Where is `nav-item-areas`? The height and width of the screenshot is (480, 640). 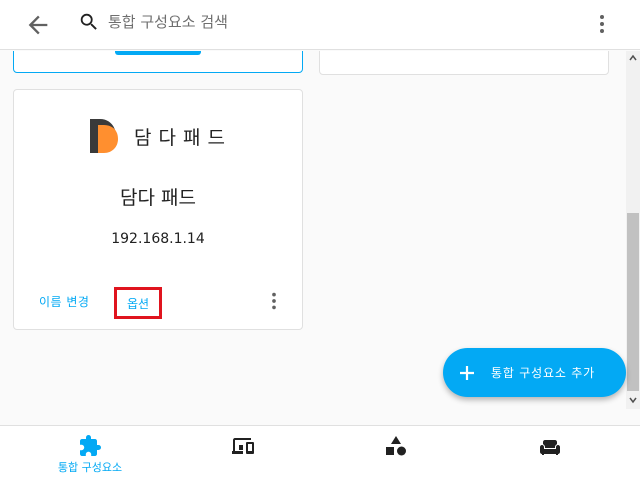
nav-item-areas is located at coordinates (550, 453).